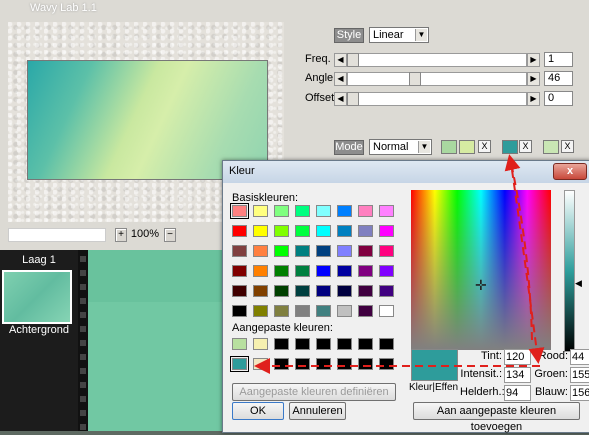 This screenshot has height=435, width=589. I want to click on annotation-arrow-down, so click(528, 266).